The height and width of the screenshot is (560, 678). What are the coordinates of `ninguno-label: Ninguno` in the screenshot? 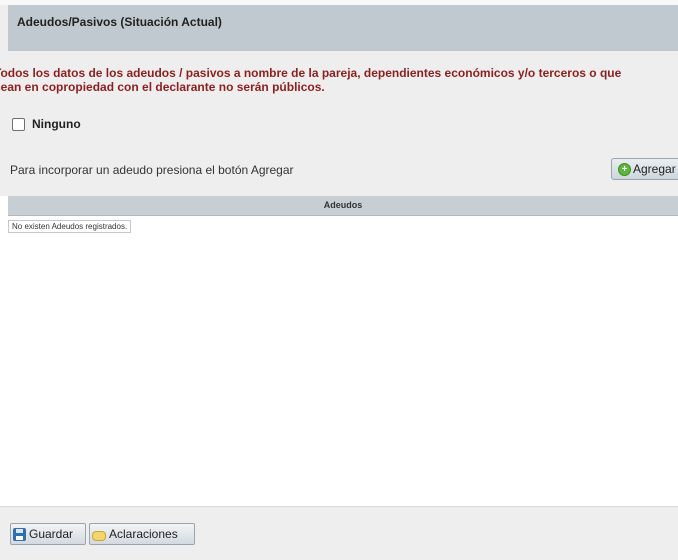 It's located at (56, 124).